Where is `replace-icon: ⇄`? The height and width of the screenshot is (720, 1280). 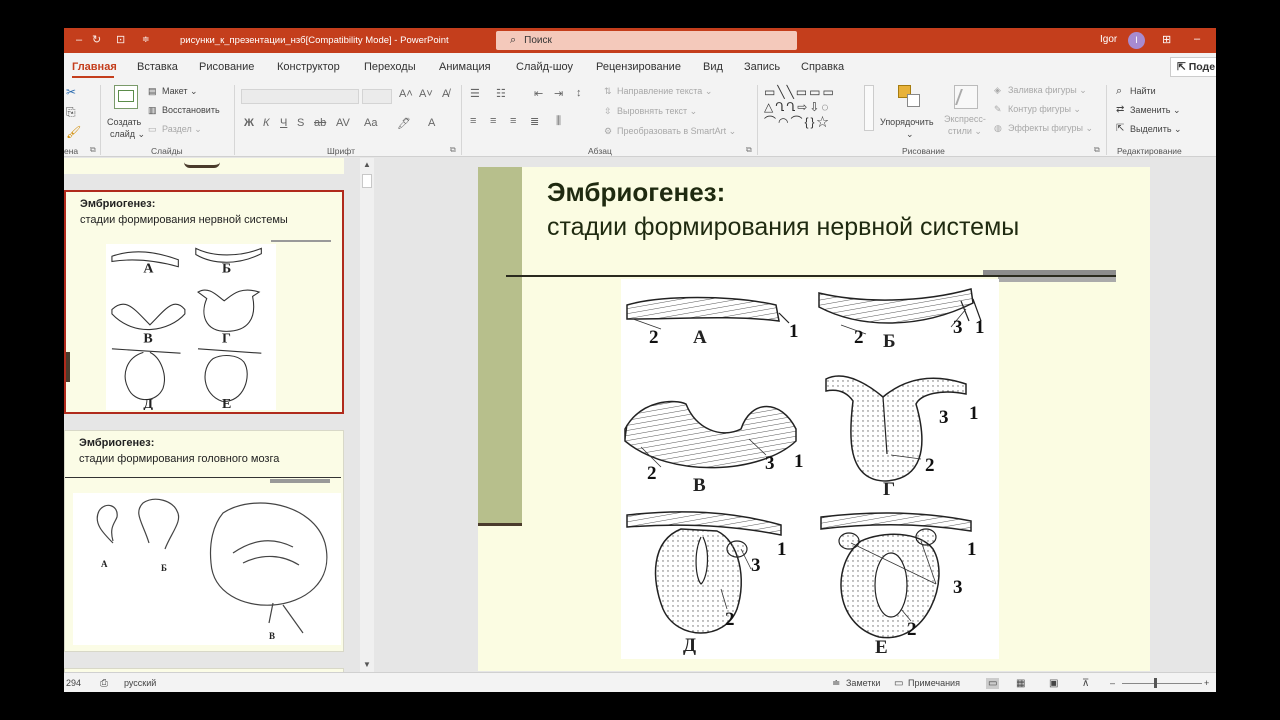 replace-icon: ⇄ is located at coordinates (1120, 109).